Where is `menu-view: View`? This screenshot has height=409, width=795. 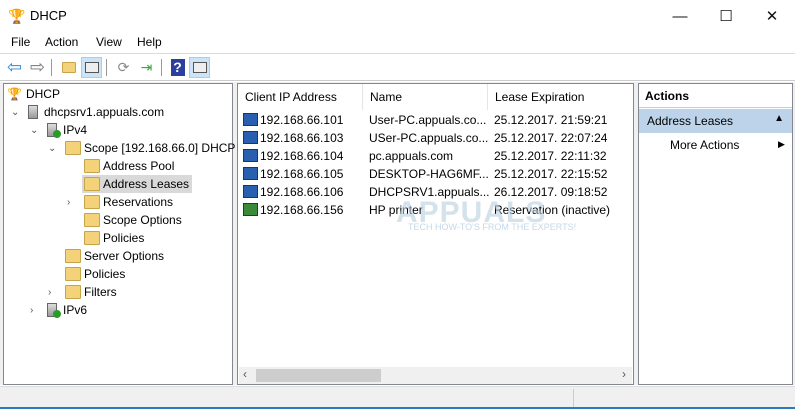 menu-view: View is located at coordinates (109, 42).